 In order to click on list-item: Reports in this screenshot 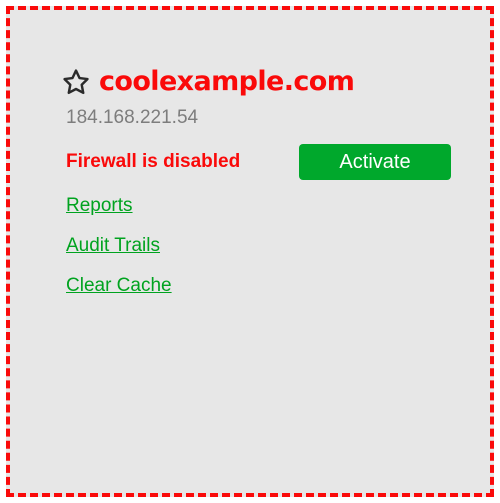, I will do `click(272, 206)`.